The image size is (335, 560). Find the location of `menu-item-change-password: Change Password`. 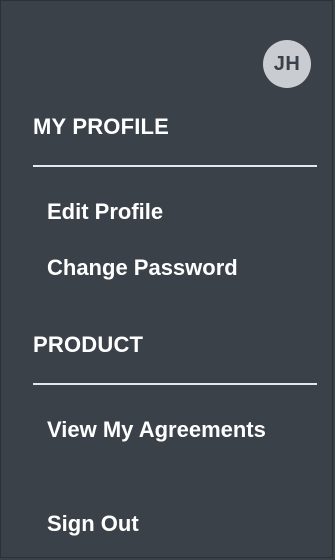

menu-item-change-password: Change Password is located at coordinates (142, 268).